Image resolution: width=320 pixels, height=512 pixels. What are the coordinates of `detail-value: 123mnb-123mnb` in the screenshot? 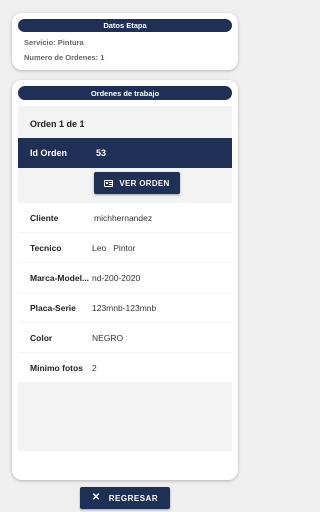 It's located at (124, 307).